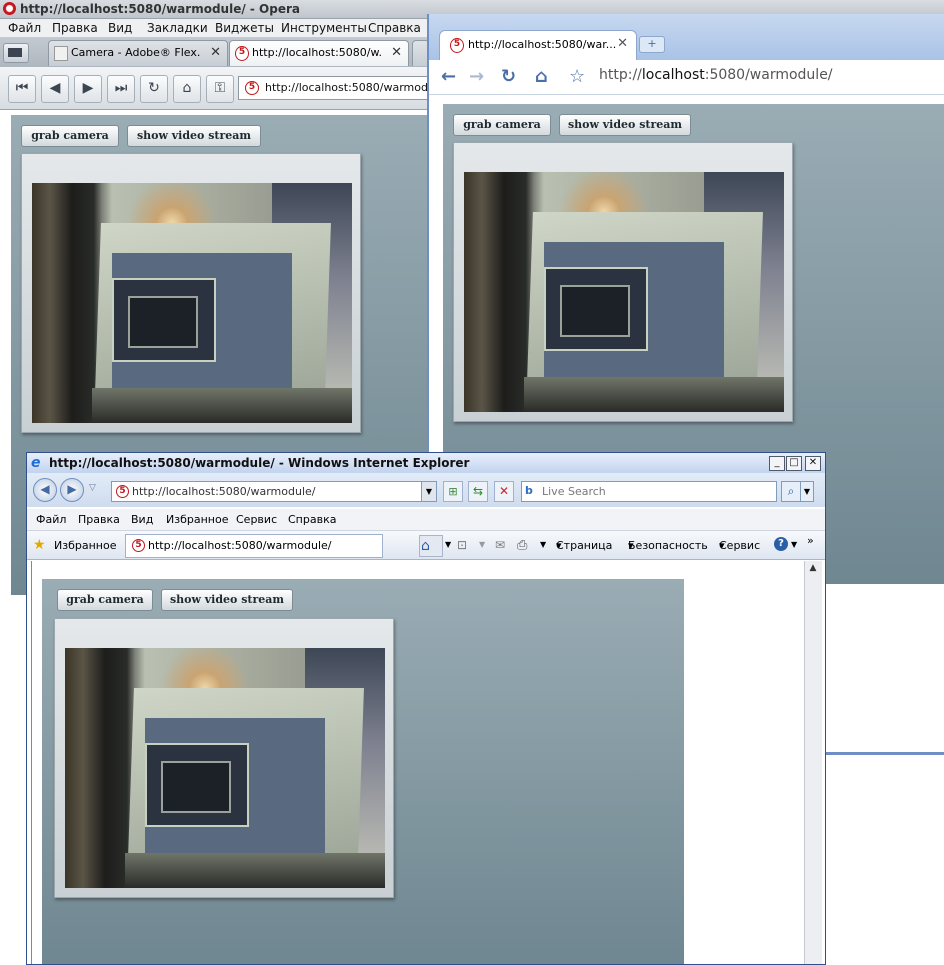 The width and height of the screenshot is (944, 965). I want to click on rewind-button: ⏮, so click(22, 89).